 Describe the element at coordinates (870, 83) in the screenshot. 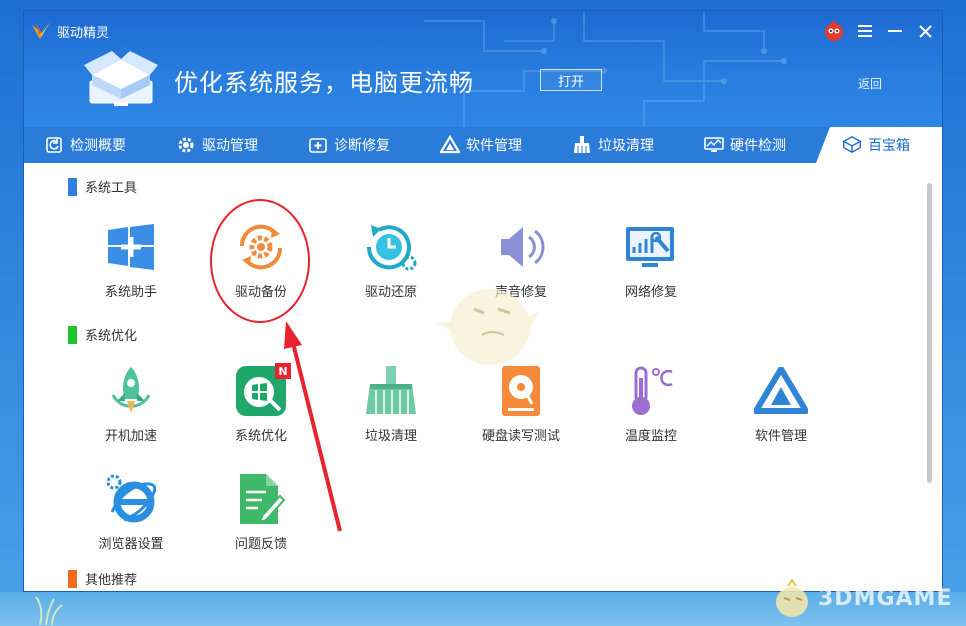

I see `back-link: 返回` at that location.